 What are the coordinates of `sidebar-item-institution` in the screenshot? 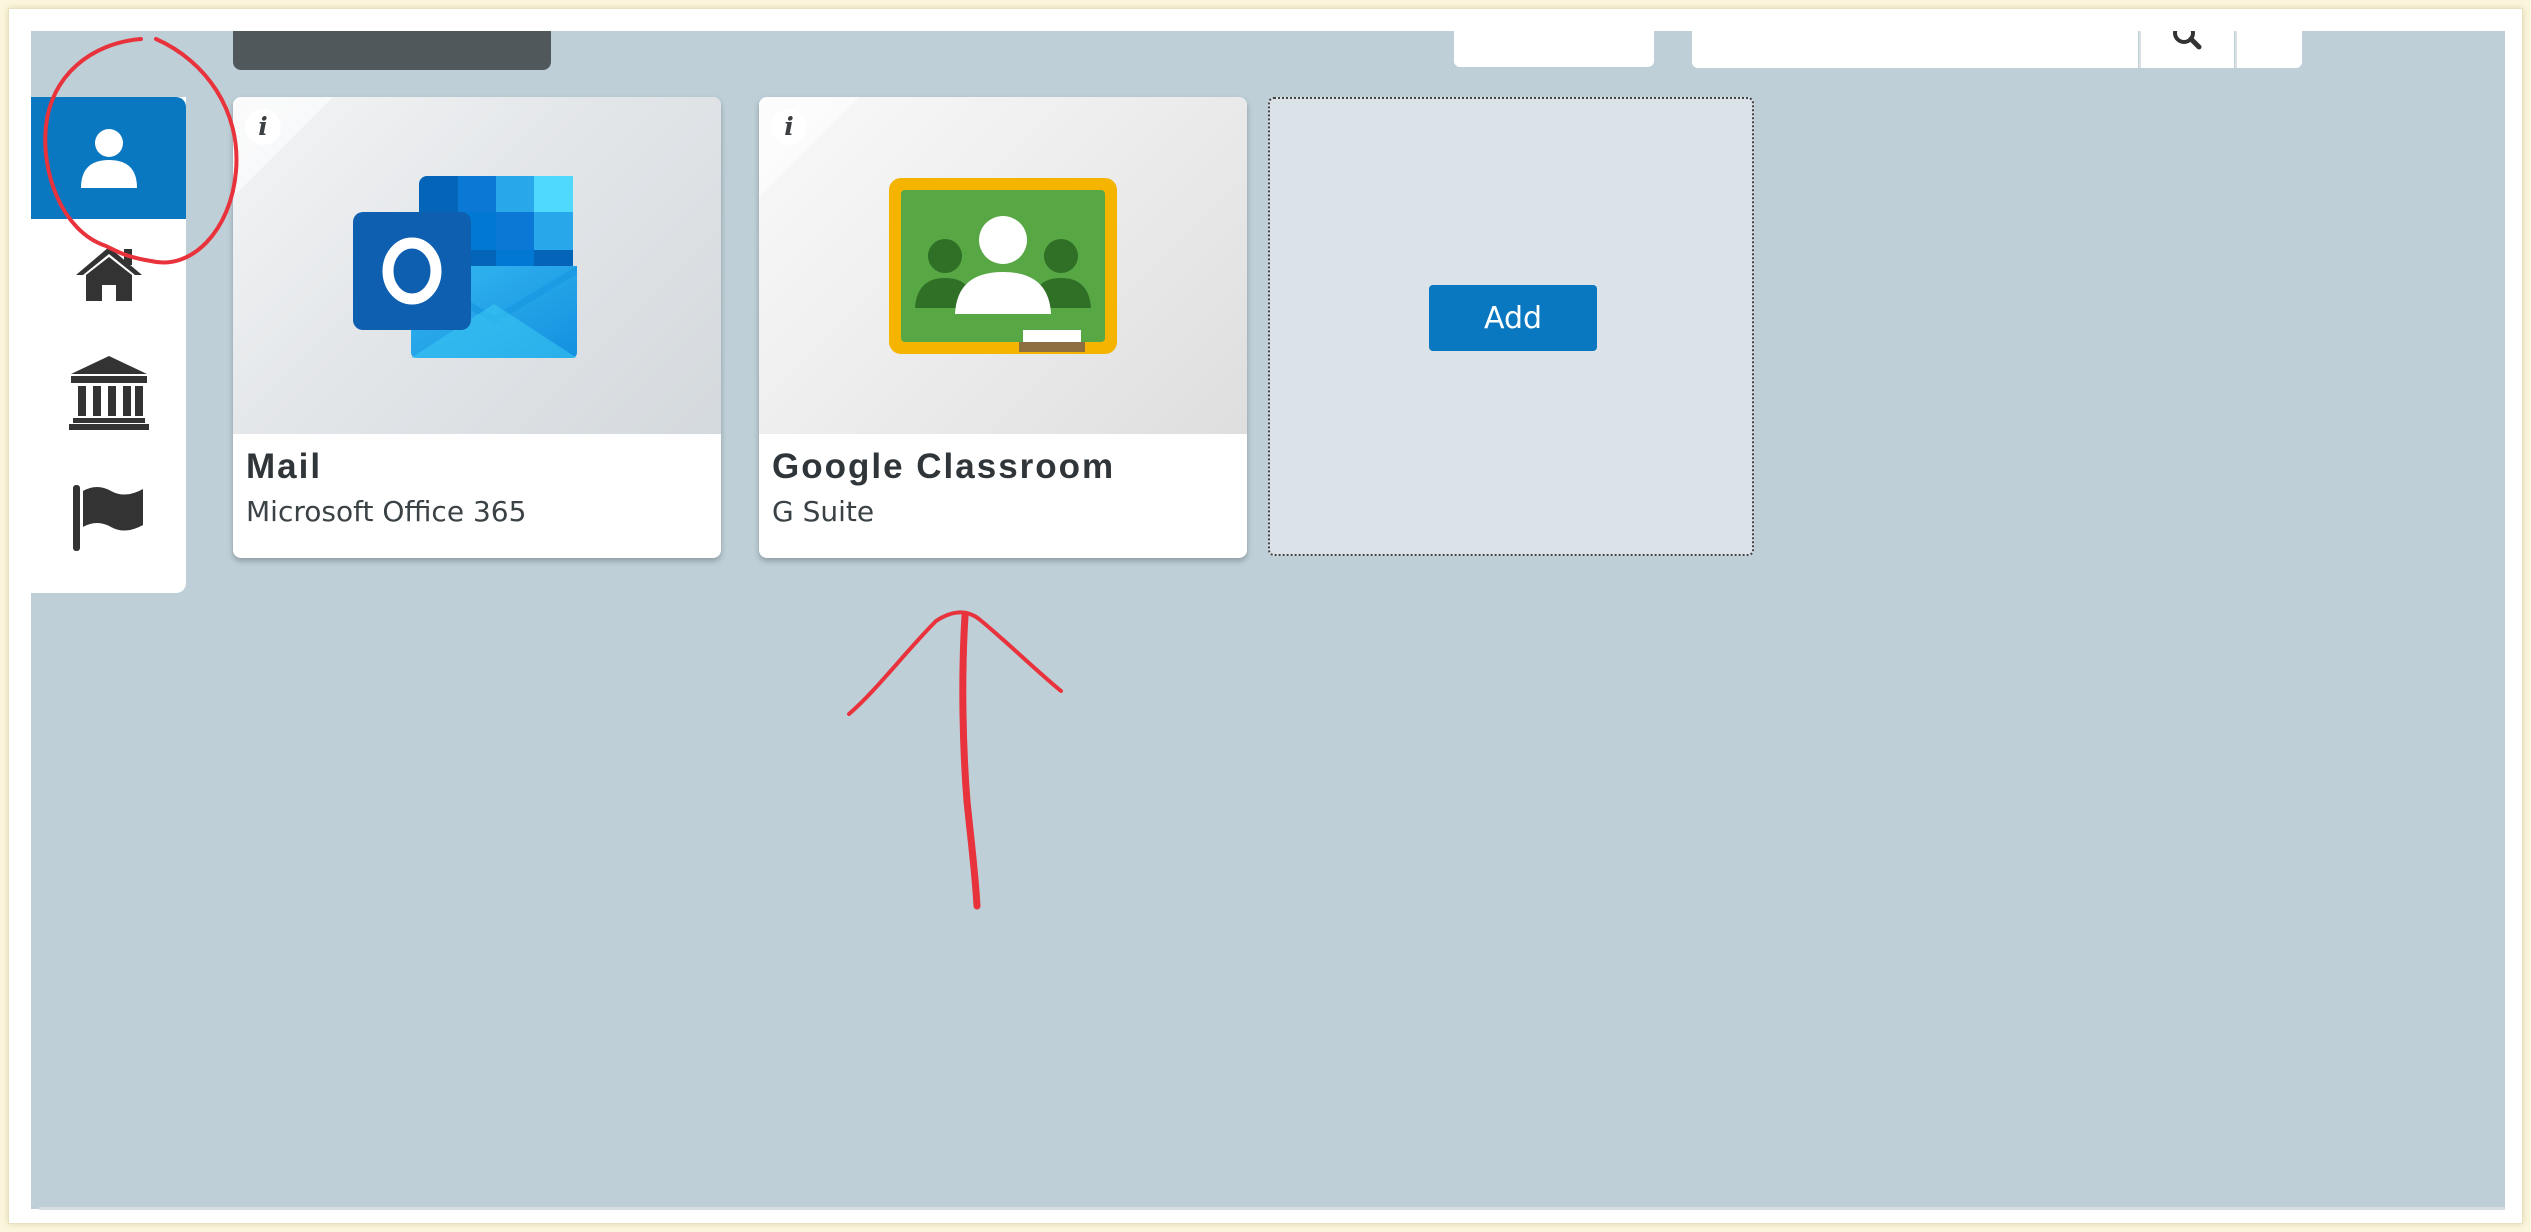 It's located at (108, 392).